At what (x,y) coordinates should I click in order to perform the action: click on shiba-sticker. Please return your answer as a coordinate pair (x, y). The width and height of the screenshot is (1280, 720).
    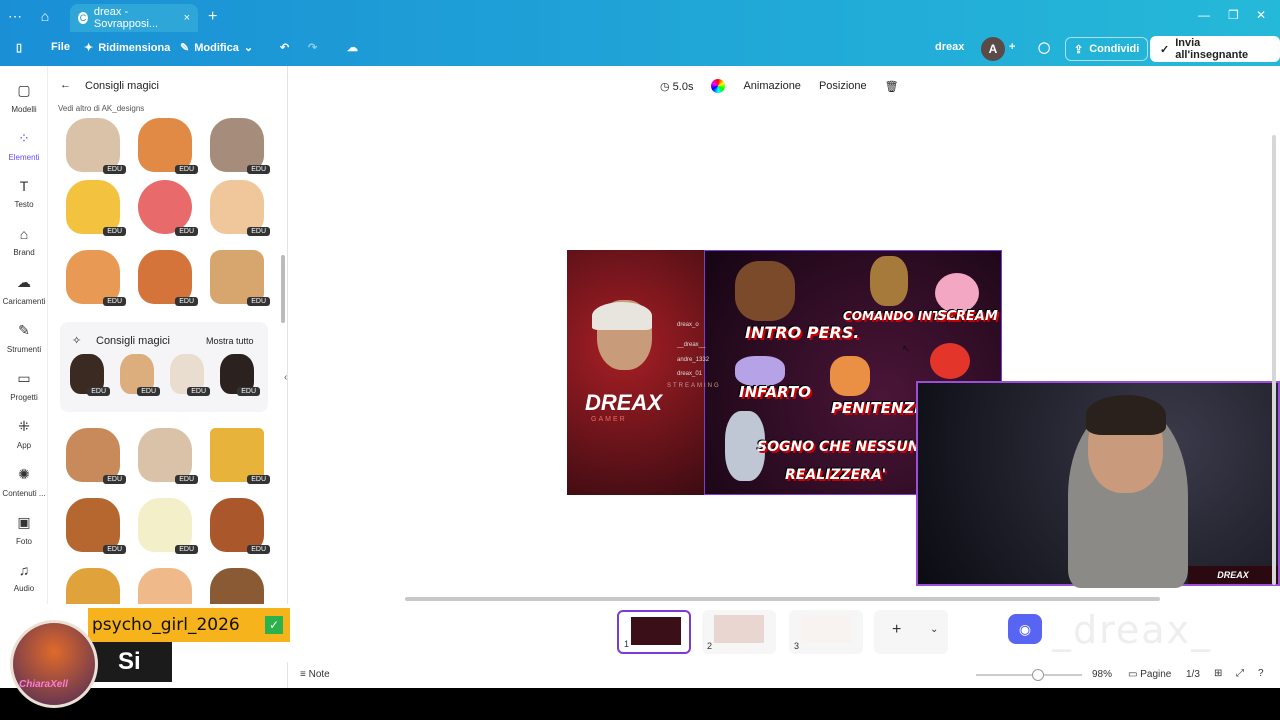
    Looking at the image, I should click on (237, 207).